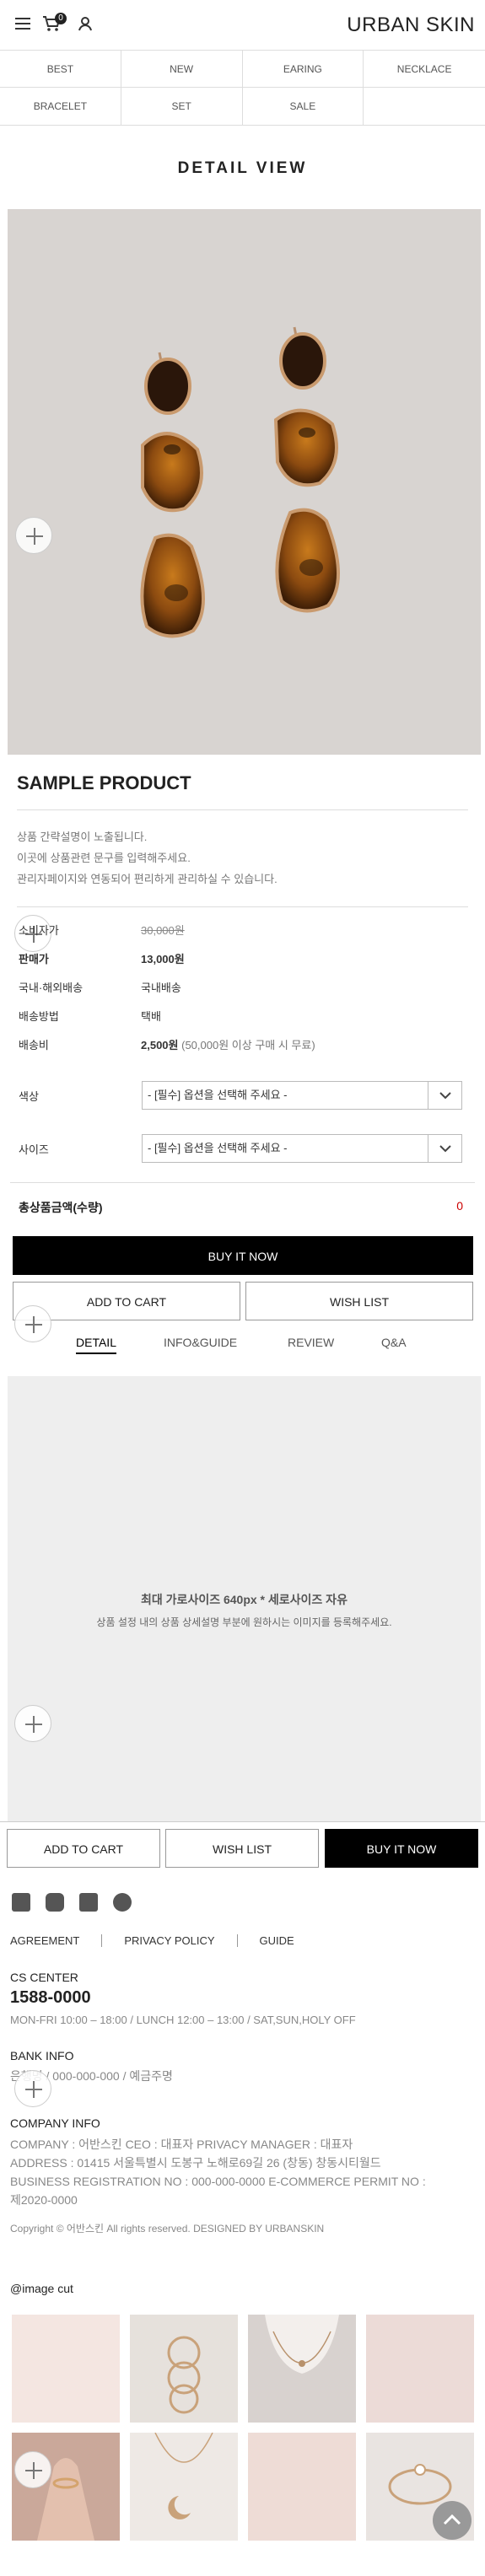 The image size is (485, 2576). What do you see at coordinates (41, 2288) in the screenshot?
I see `gallery-title: @image cut` at bounding box center [41, 2288].